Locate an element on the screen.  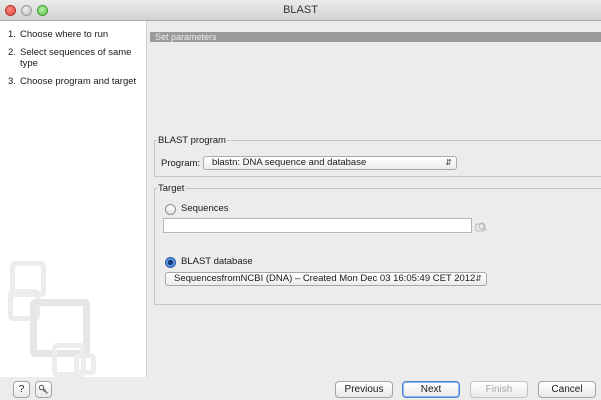
window-title: BLAST is located at coordinates (300, 10).